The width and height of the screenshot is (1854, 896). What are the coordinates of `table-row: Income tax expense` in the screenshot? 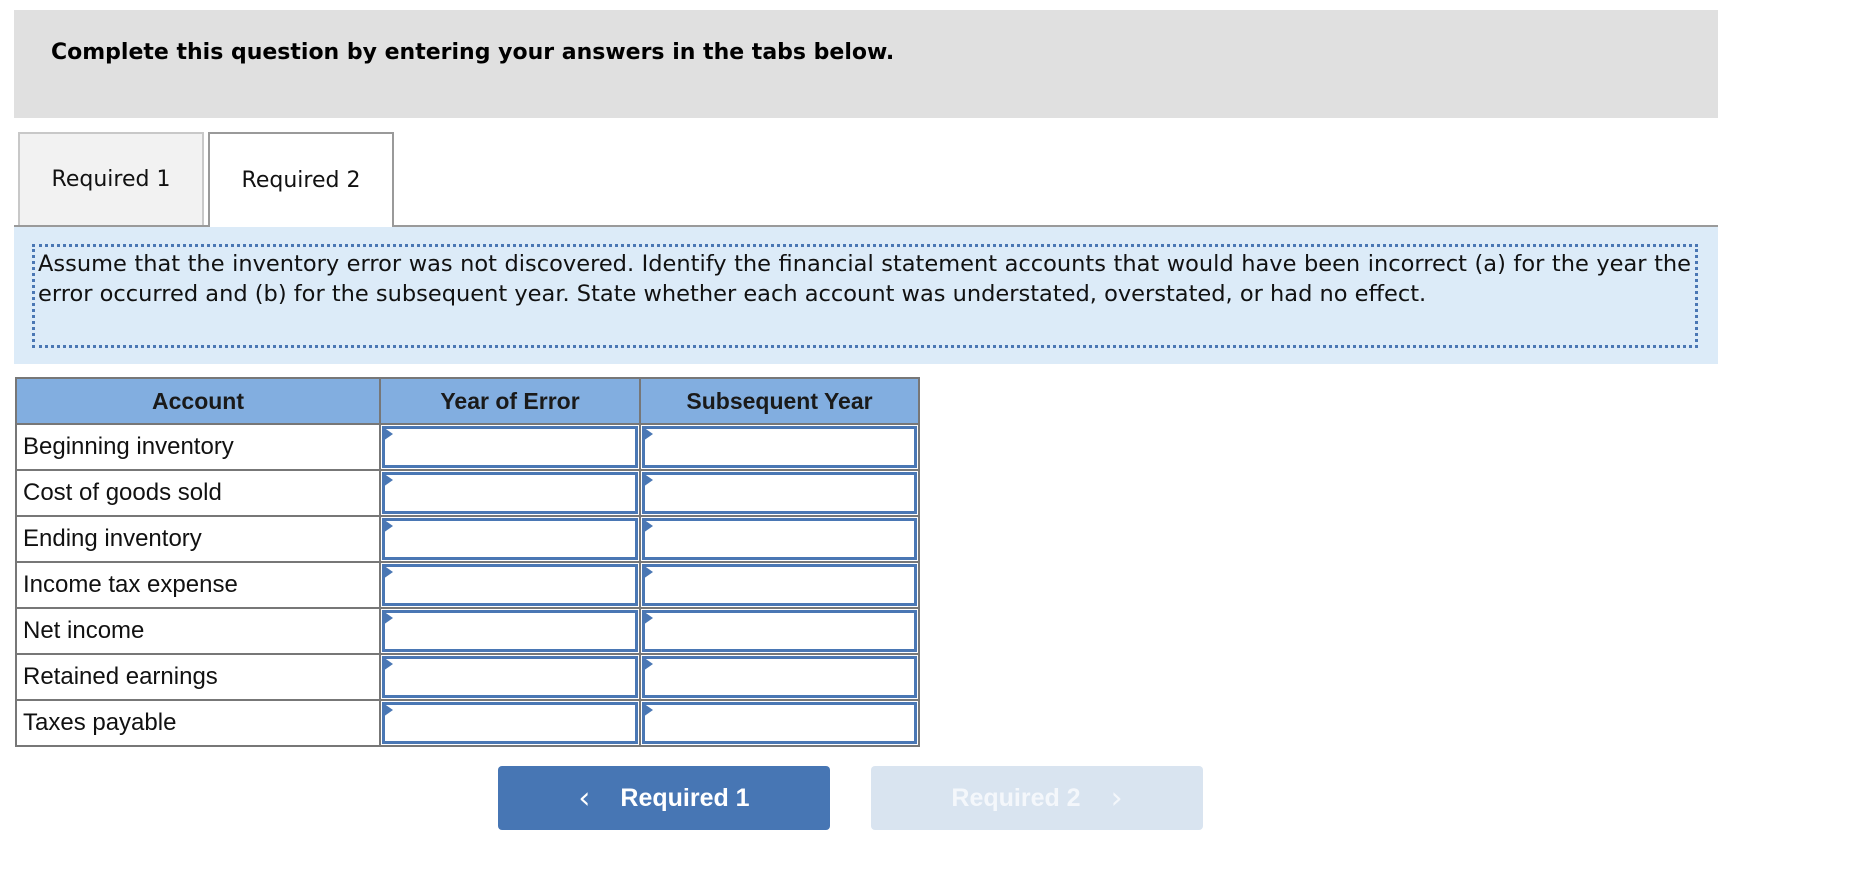 It's located at (467, 585).